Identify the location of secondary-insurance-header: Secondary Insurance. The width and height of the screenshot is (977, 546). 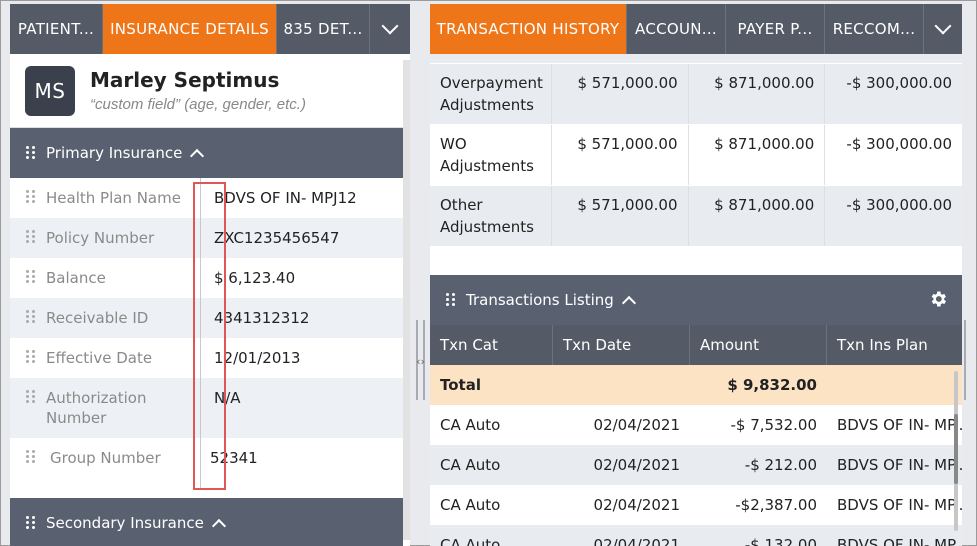
(206, 522).